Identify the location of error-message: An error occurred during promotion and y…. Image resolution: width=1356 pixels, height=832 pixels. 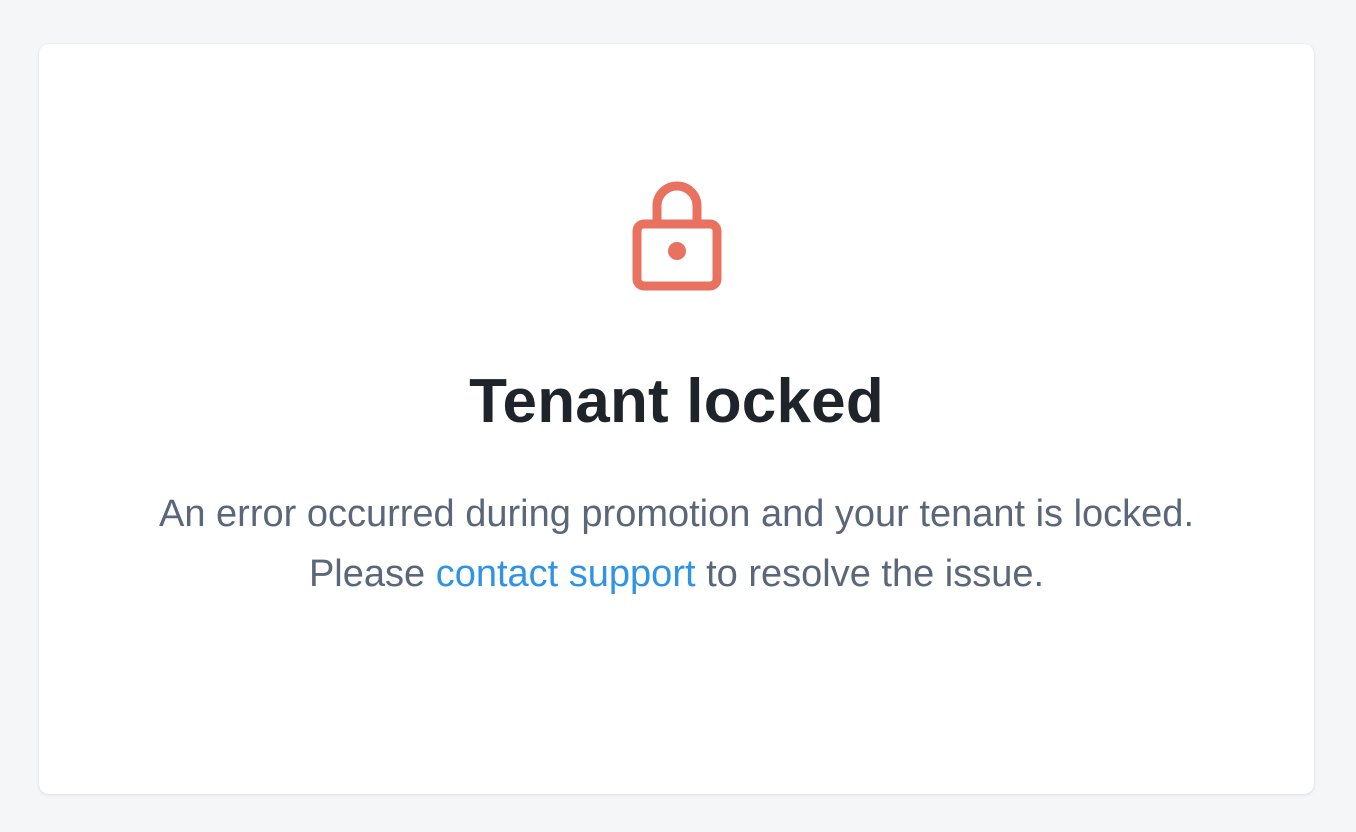
(676, 544).